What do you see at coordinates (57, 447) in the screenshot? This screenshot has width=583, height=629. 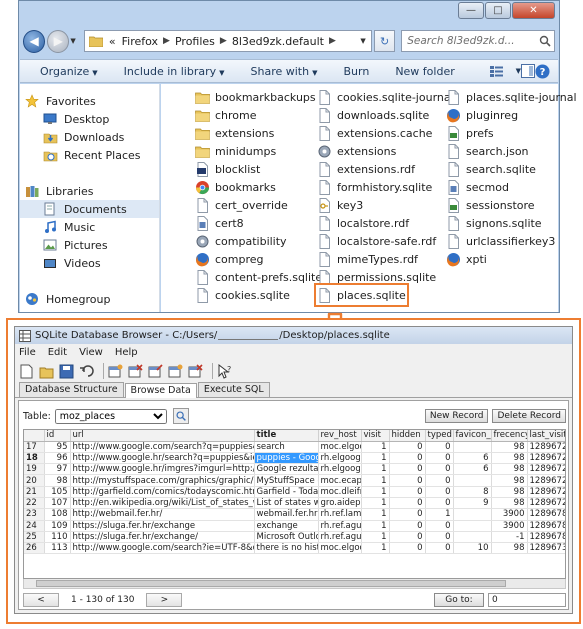 I see `table-cell-id: 95` at bounding box center [57, 447].